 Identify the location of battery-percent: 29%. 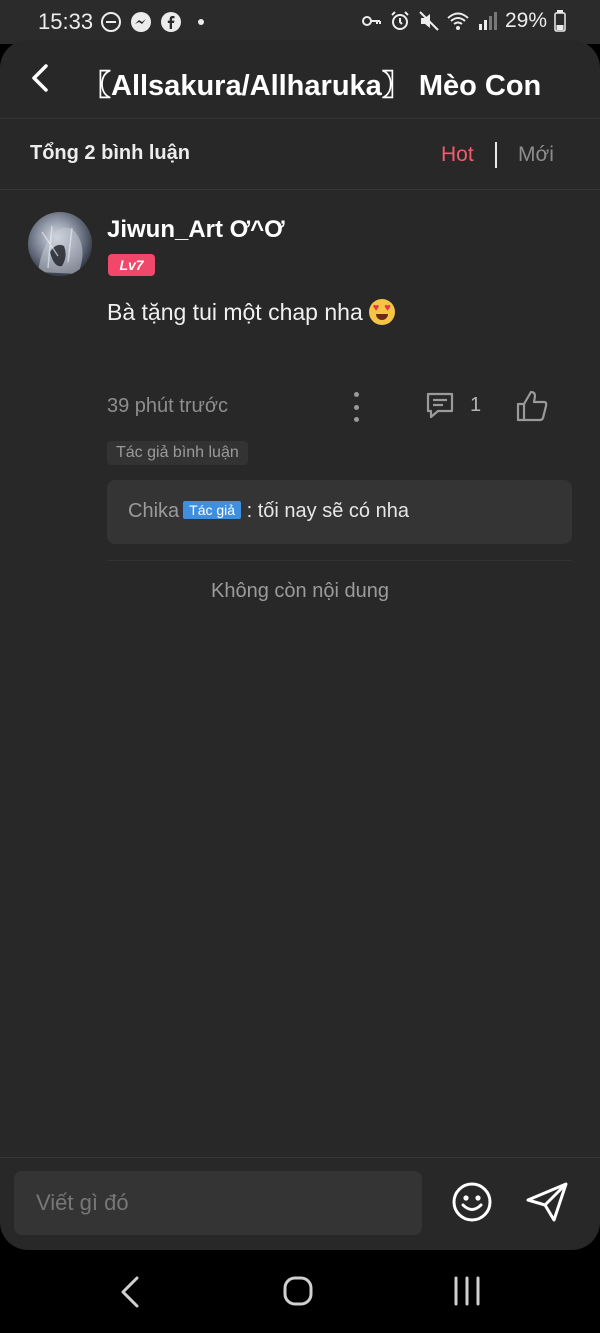
(525, 20).